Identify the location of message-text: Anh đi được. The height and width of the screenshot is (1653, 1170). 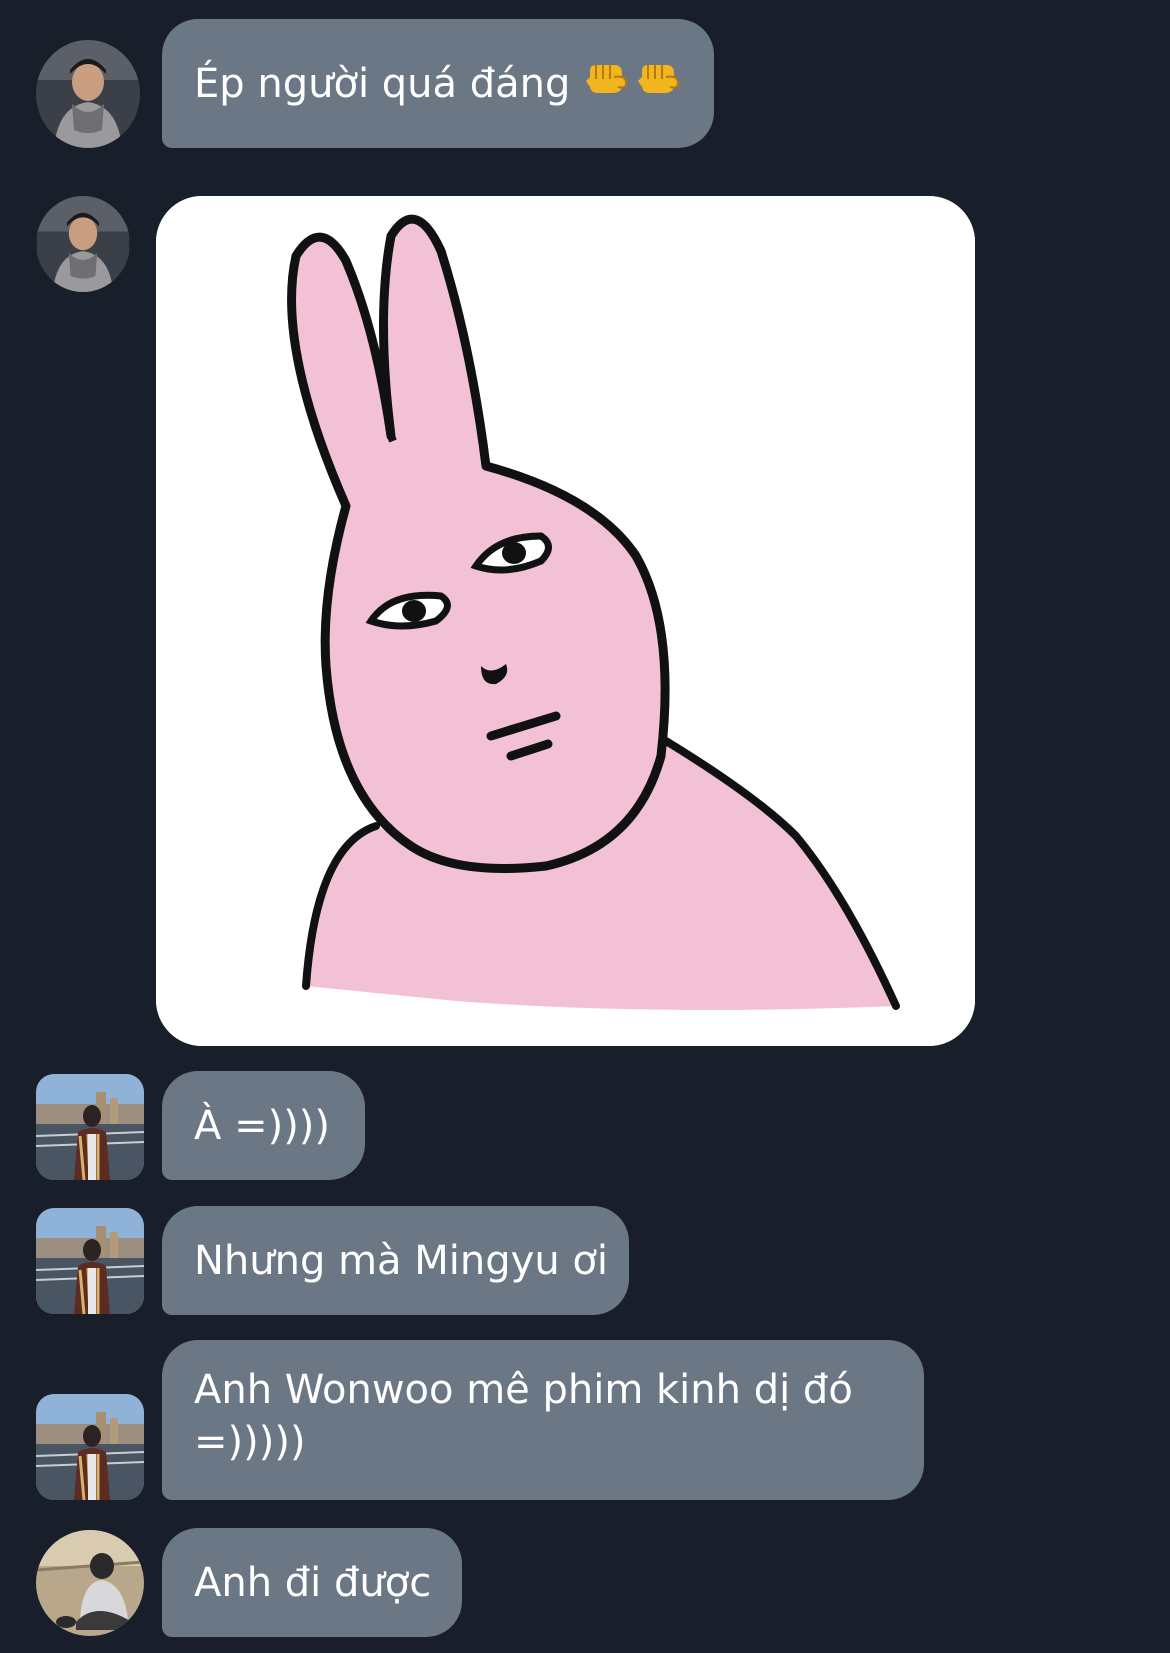
(313, 1582).